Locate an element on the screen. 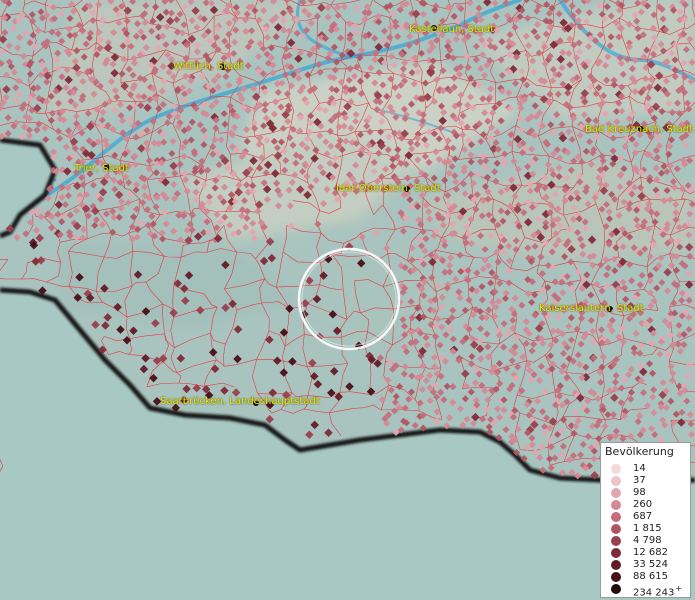  legend-label-3: 260 is located at coordinates (643, 504).